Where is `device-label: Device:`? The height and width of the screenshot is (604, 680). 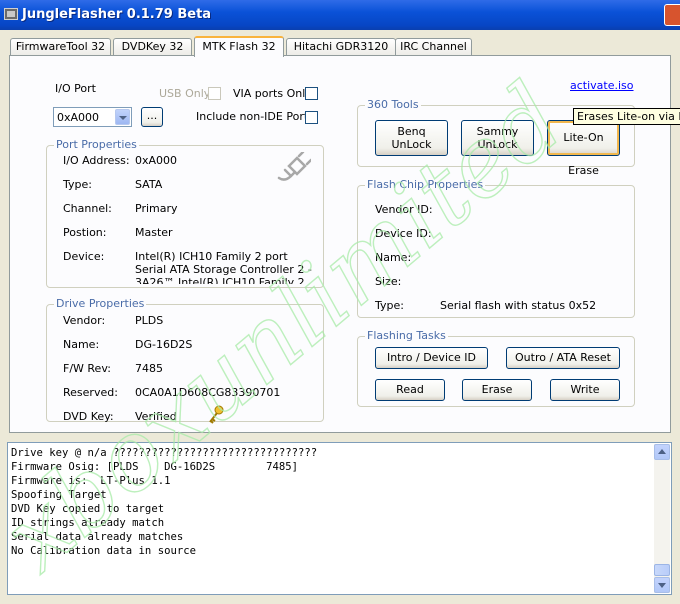
device-label: Device: is located at coordinates (84, 256).